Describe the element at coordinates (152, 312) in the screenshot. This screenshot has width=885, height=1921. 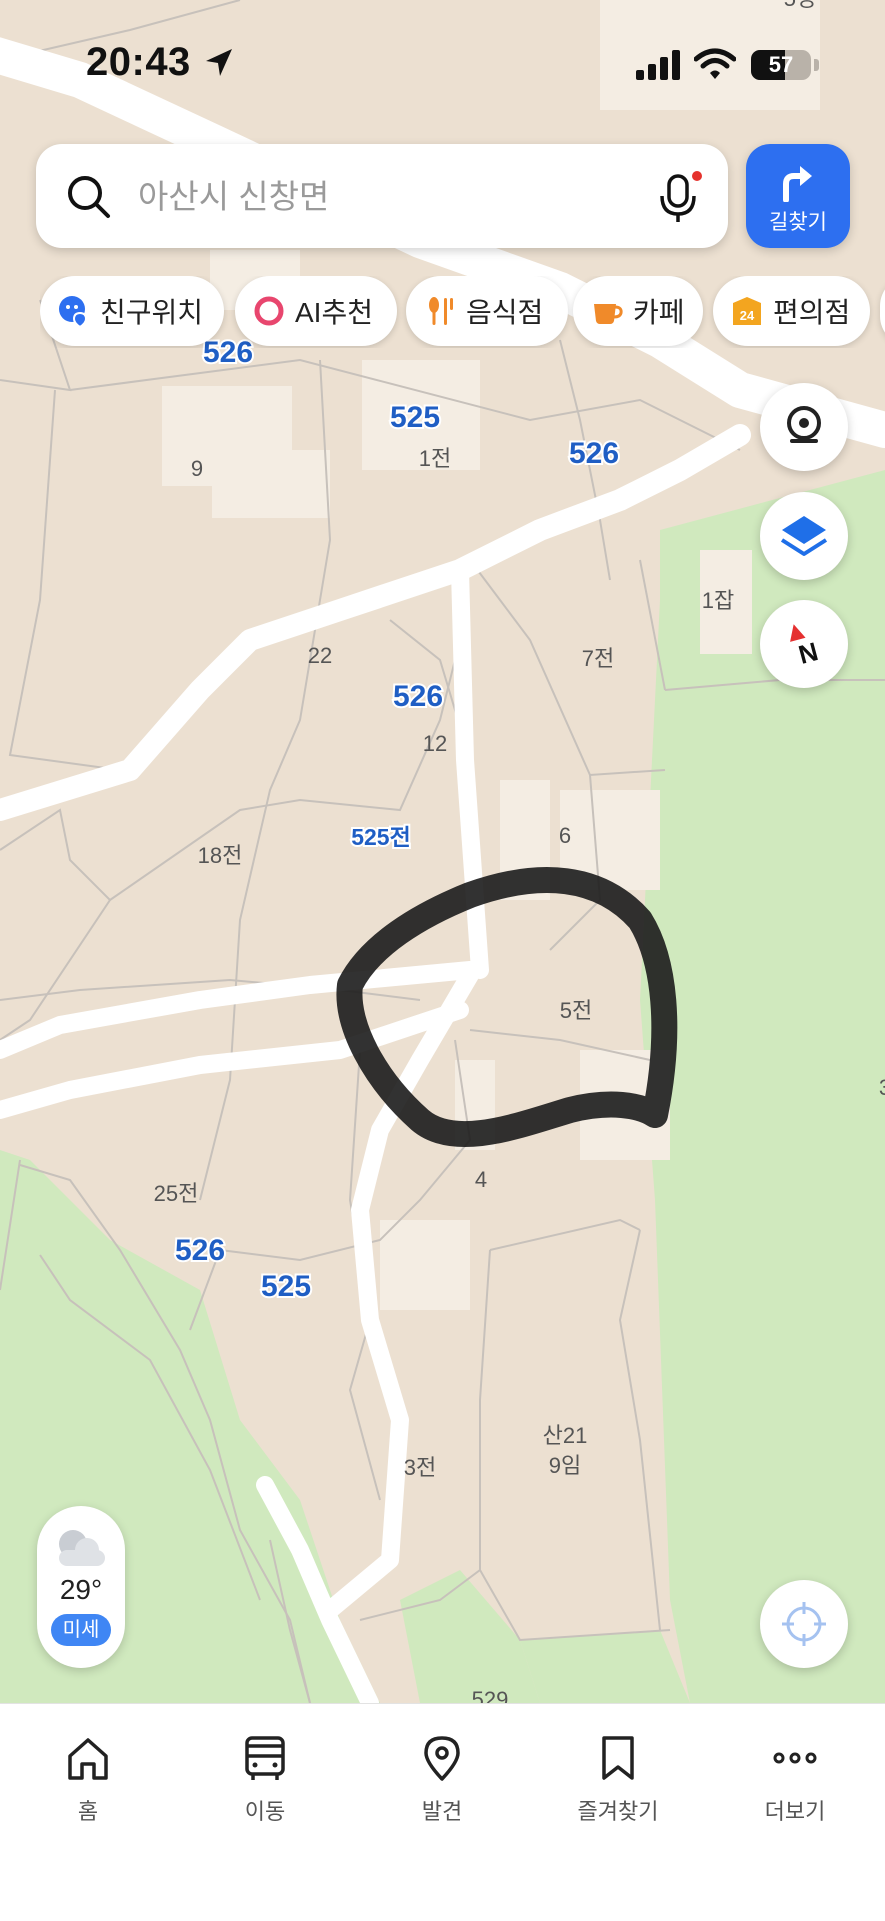
I see `chip-label: 친구위치` at that location.